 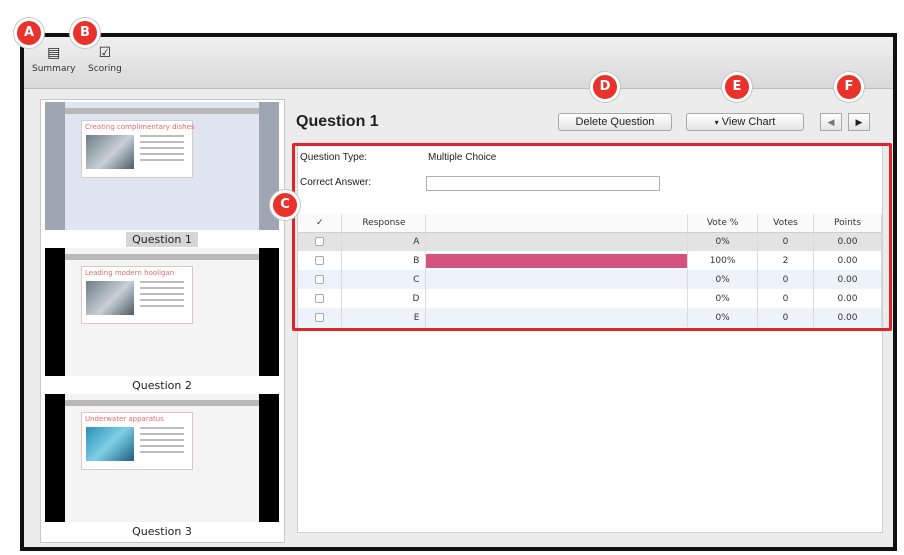 I want to click on chart-icon: ▾, so click(x=716, y=122).